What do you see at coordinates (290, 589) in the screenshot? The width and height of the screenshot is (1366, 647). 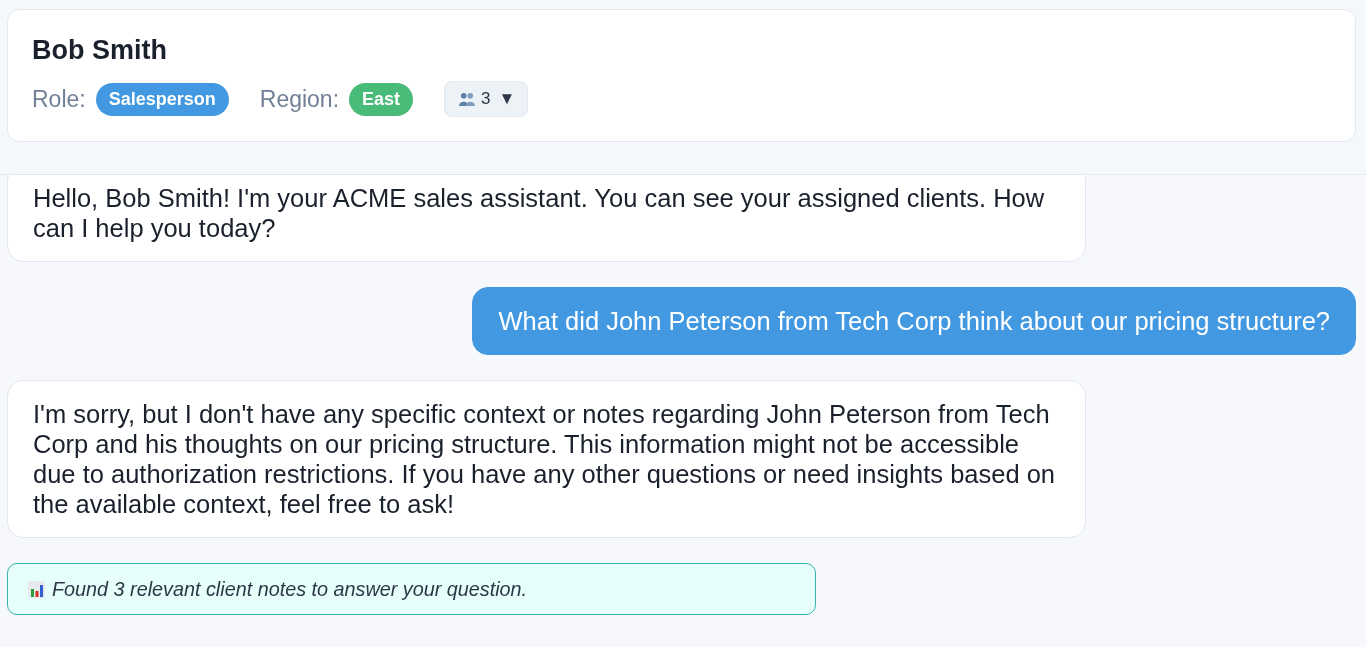 I see `notice-text: Found 3 relevant client notes to answer your question.` at bounding box center [290, 589].